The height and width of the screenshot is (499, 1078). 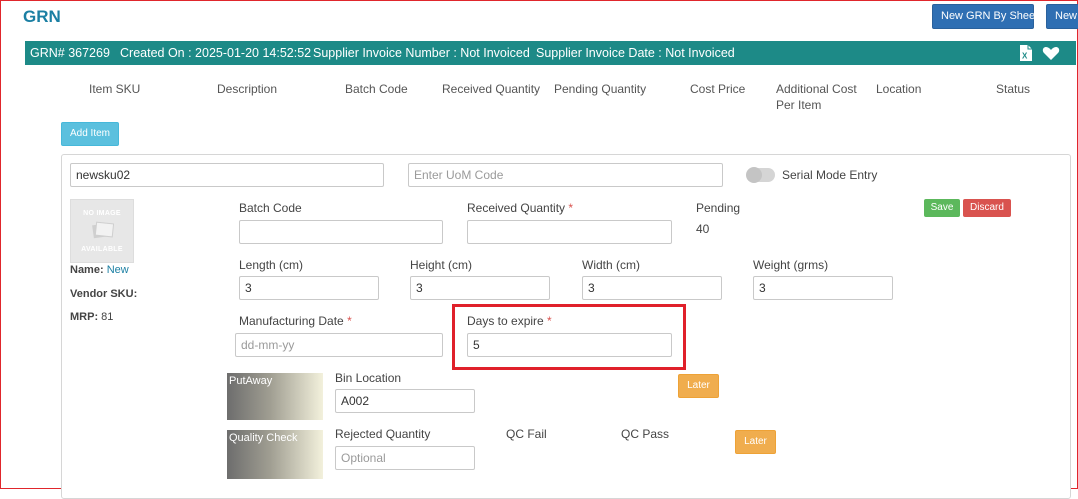 I want to click on weight-label: Weight (grms), so click(x=791, y=265).